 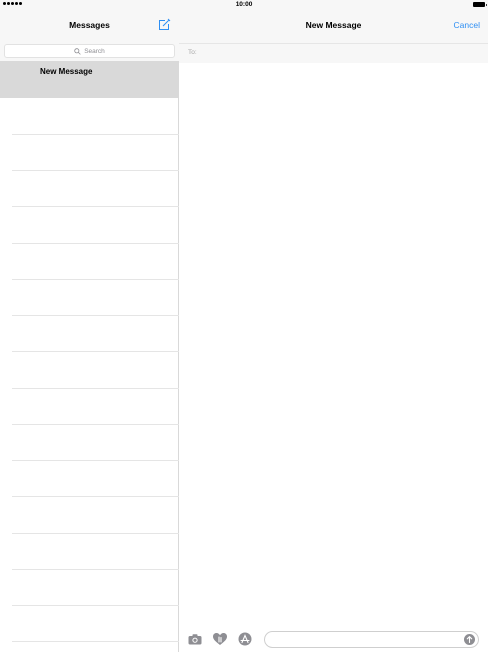 I want to click on compose-icon, so click(x=165, y=24).